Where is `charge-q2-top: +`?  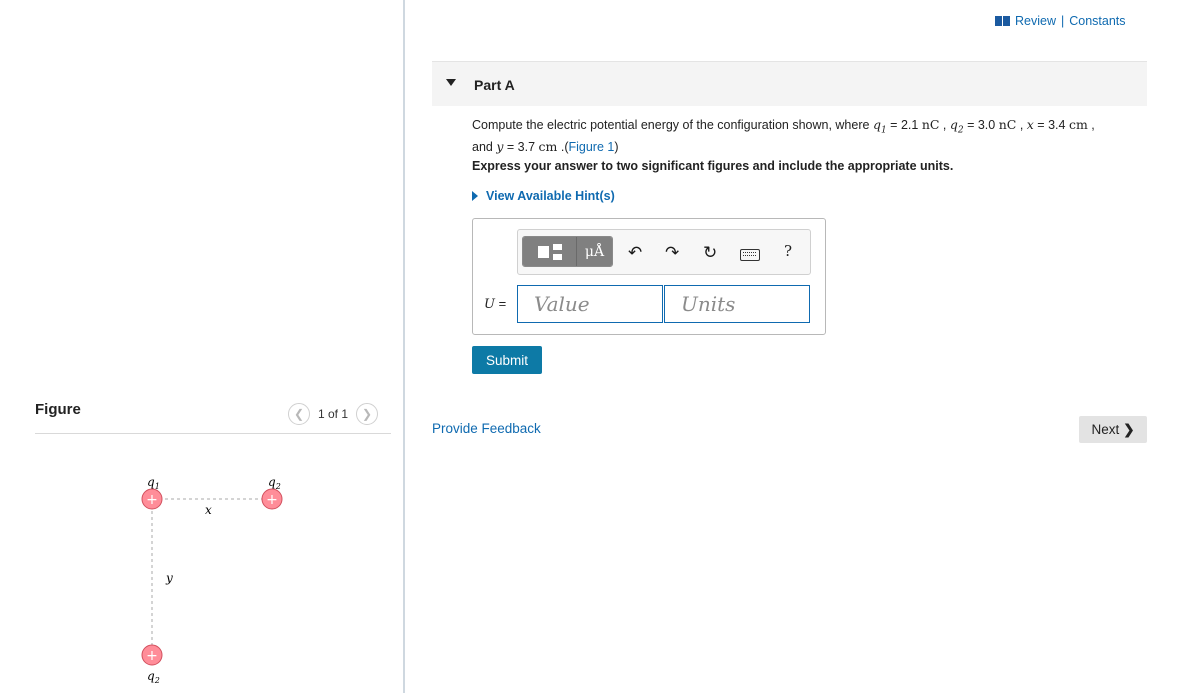 charge-q2-top: + is located at coordinates (272, 499).